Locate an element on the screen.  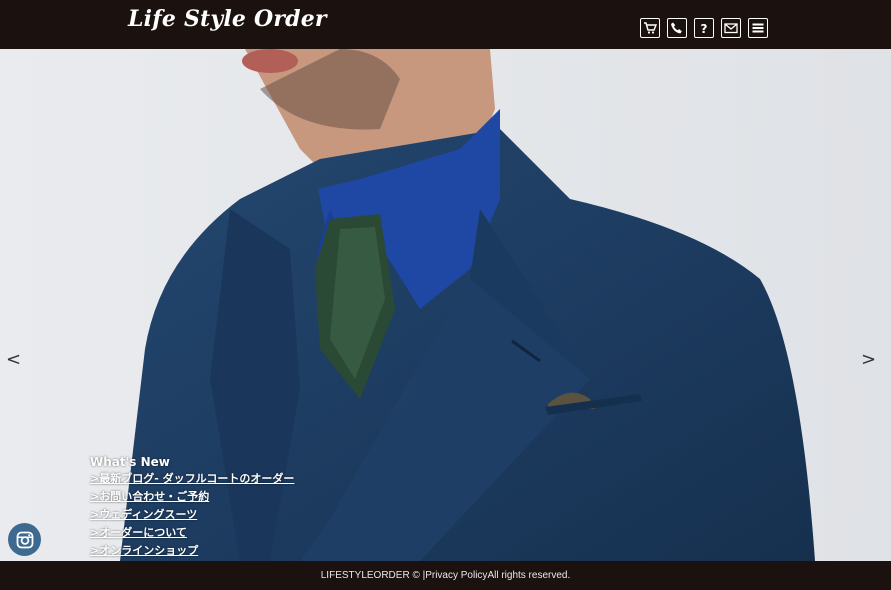
slider-prev-button: < is located at coordinates (13, 360).